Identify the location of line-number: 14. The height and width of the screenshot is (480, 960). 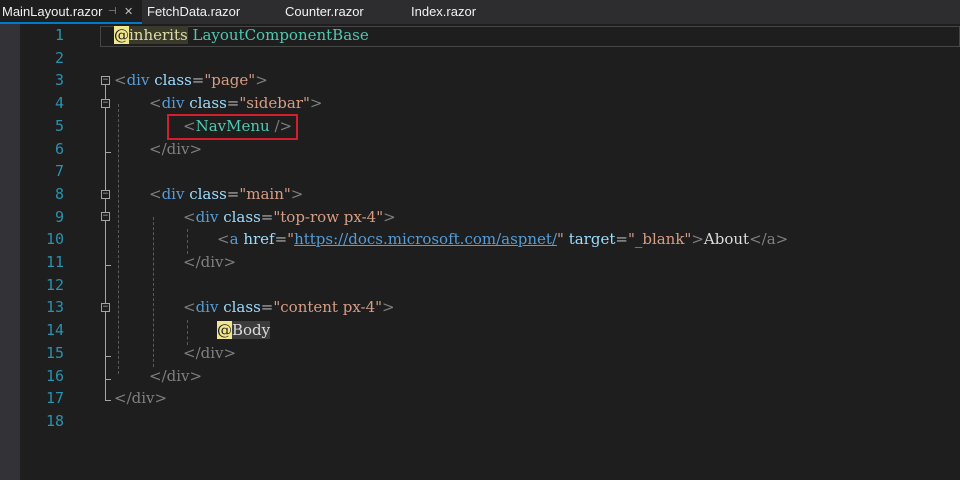
(54, 330).